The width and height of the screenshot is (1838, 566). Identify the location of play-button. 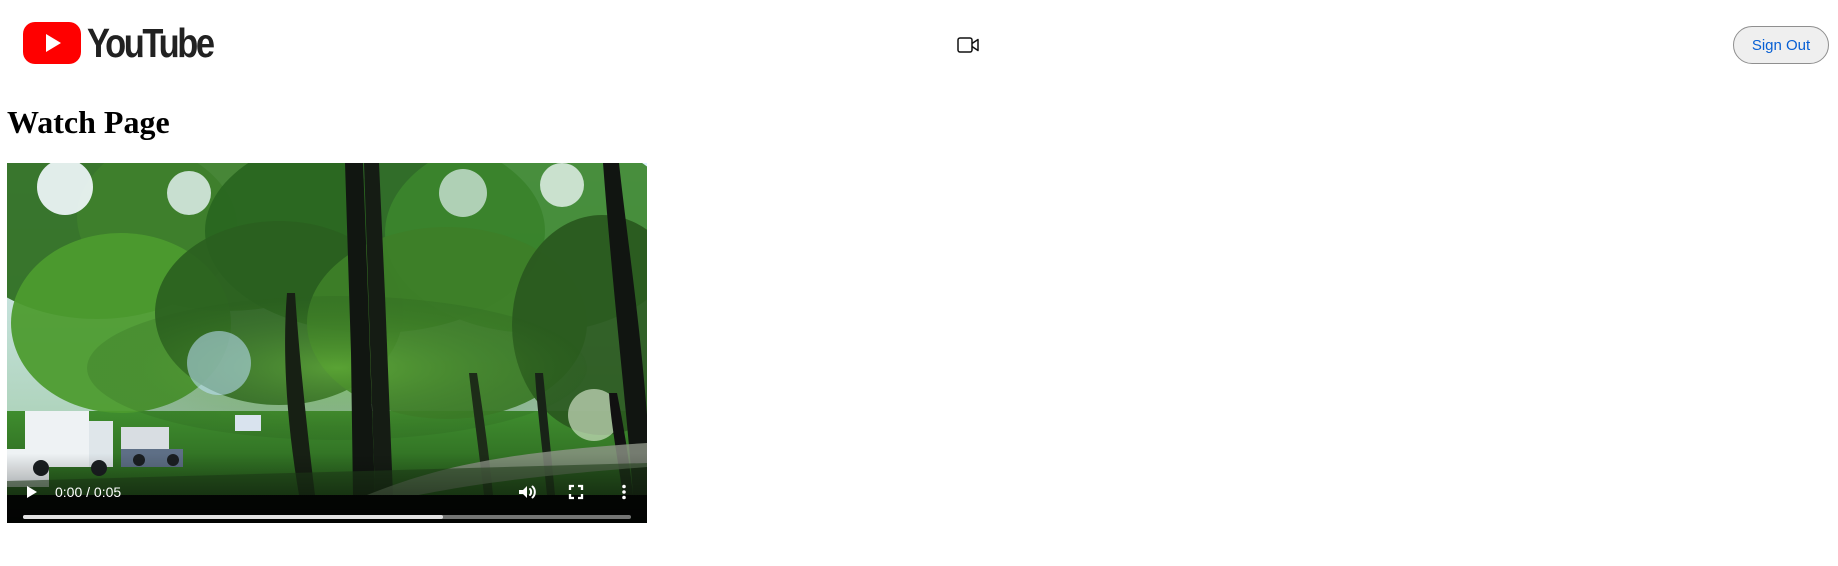
(31, 492).